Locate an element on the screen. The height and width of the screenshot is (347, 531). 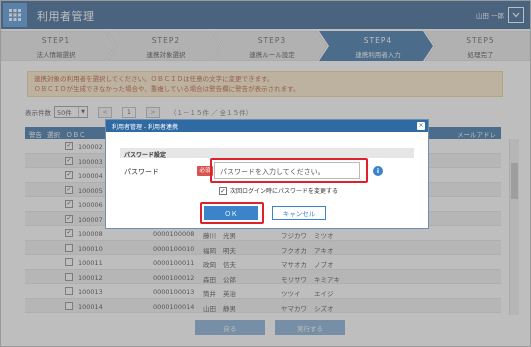
dialog-title: 利用者管理 - 利用者連携 is located at coordinates (267, 126).